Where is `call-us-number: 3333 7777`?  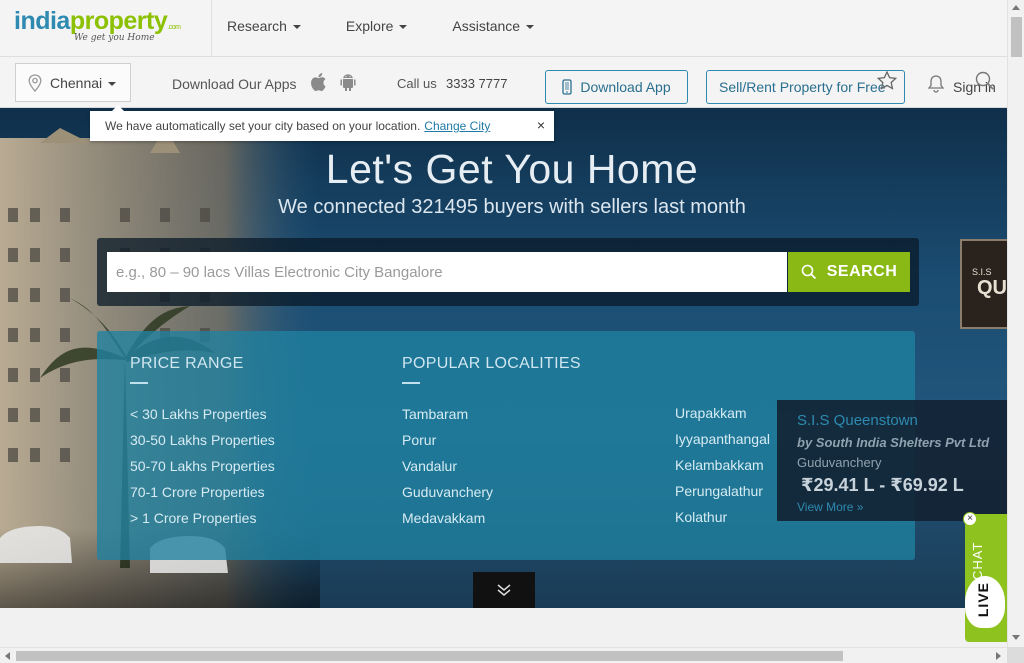 call-us-number: 3333 7777 is located at coordinates (476, 83).